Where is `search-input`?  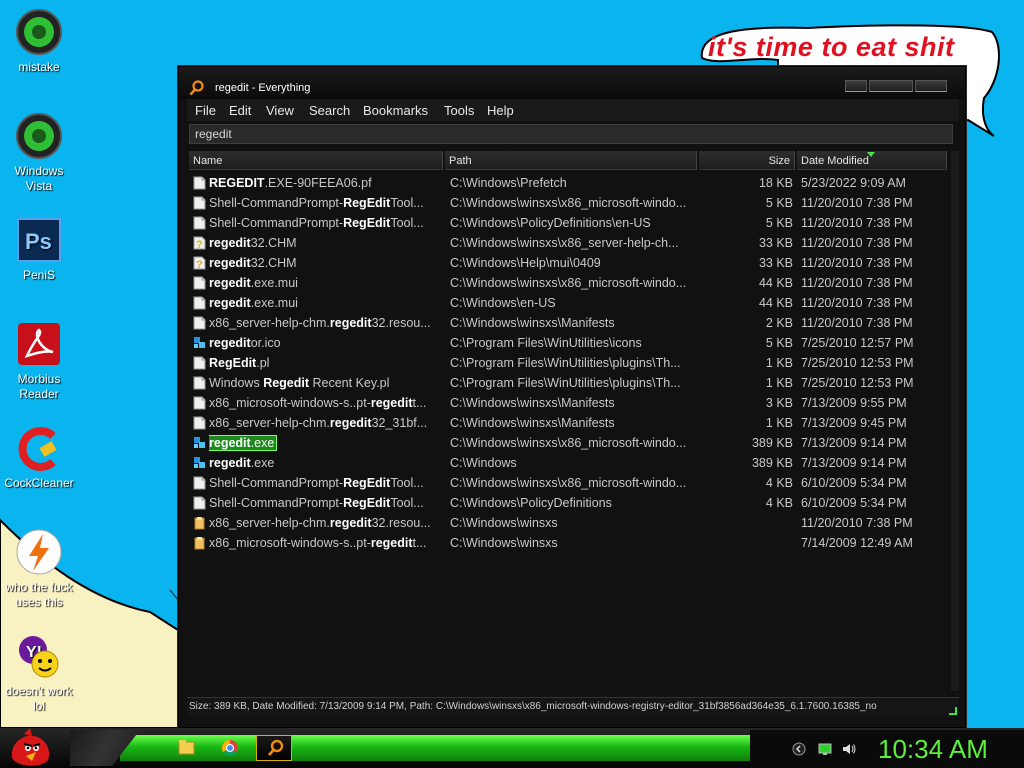
search-input is located at coordinates (571, 134).